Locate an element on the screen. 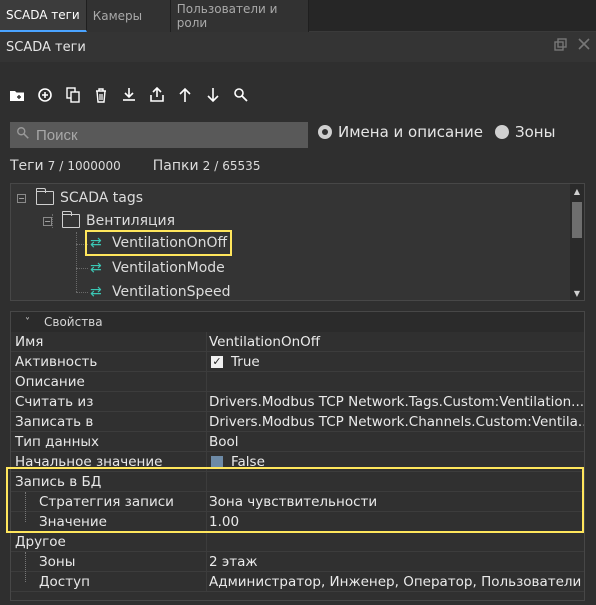 This screenshot has height=605, width=596. prop-row: Имя VentilationOnOff is located at coordinates (297, 342).